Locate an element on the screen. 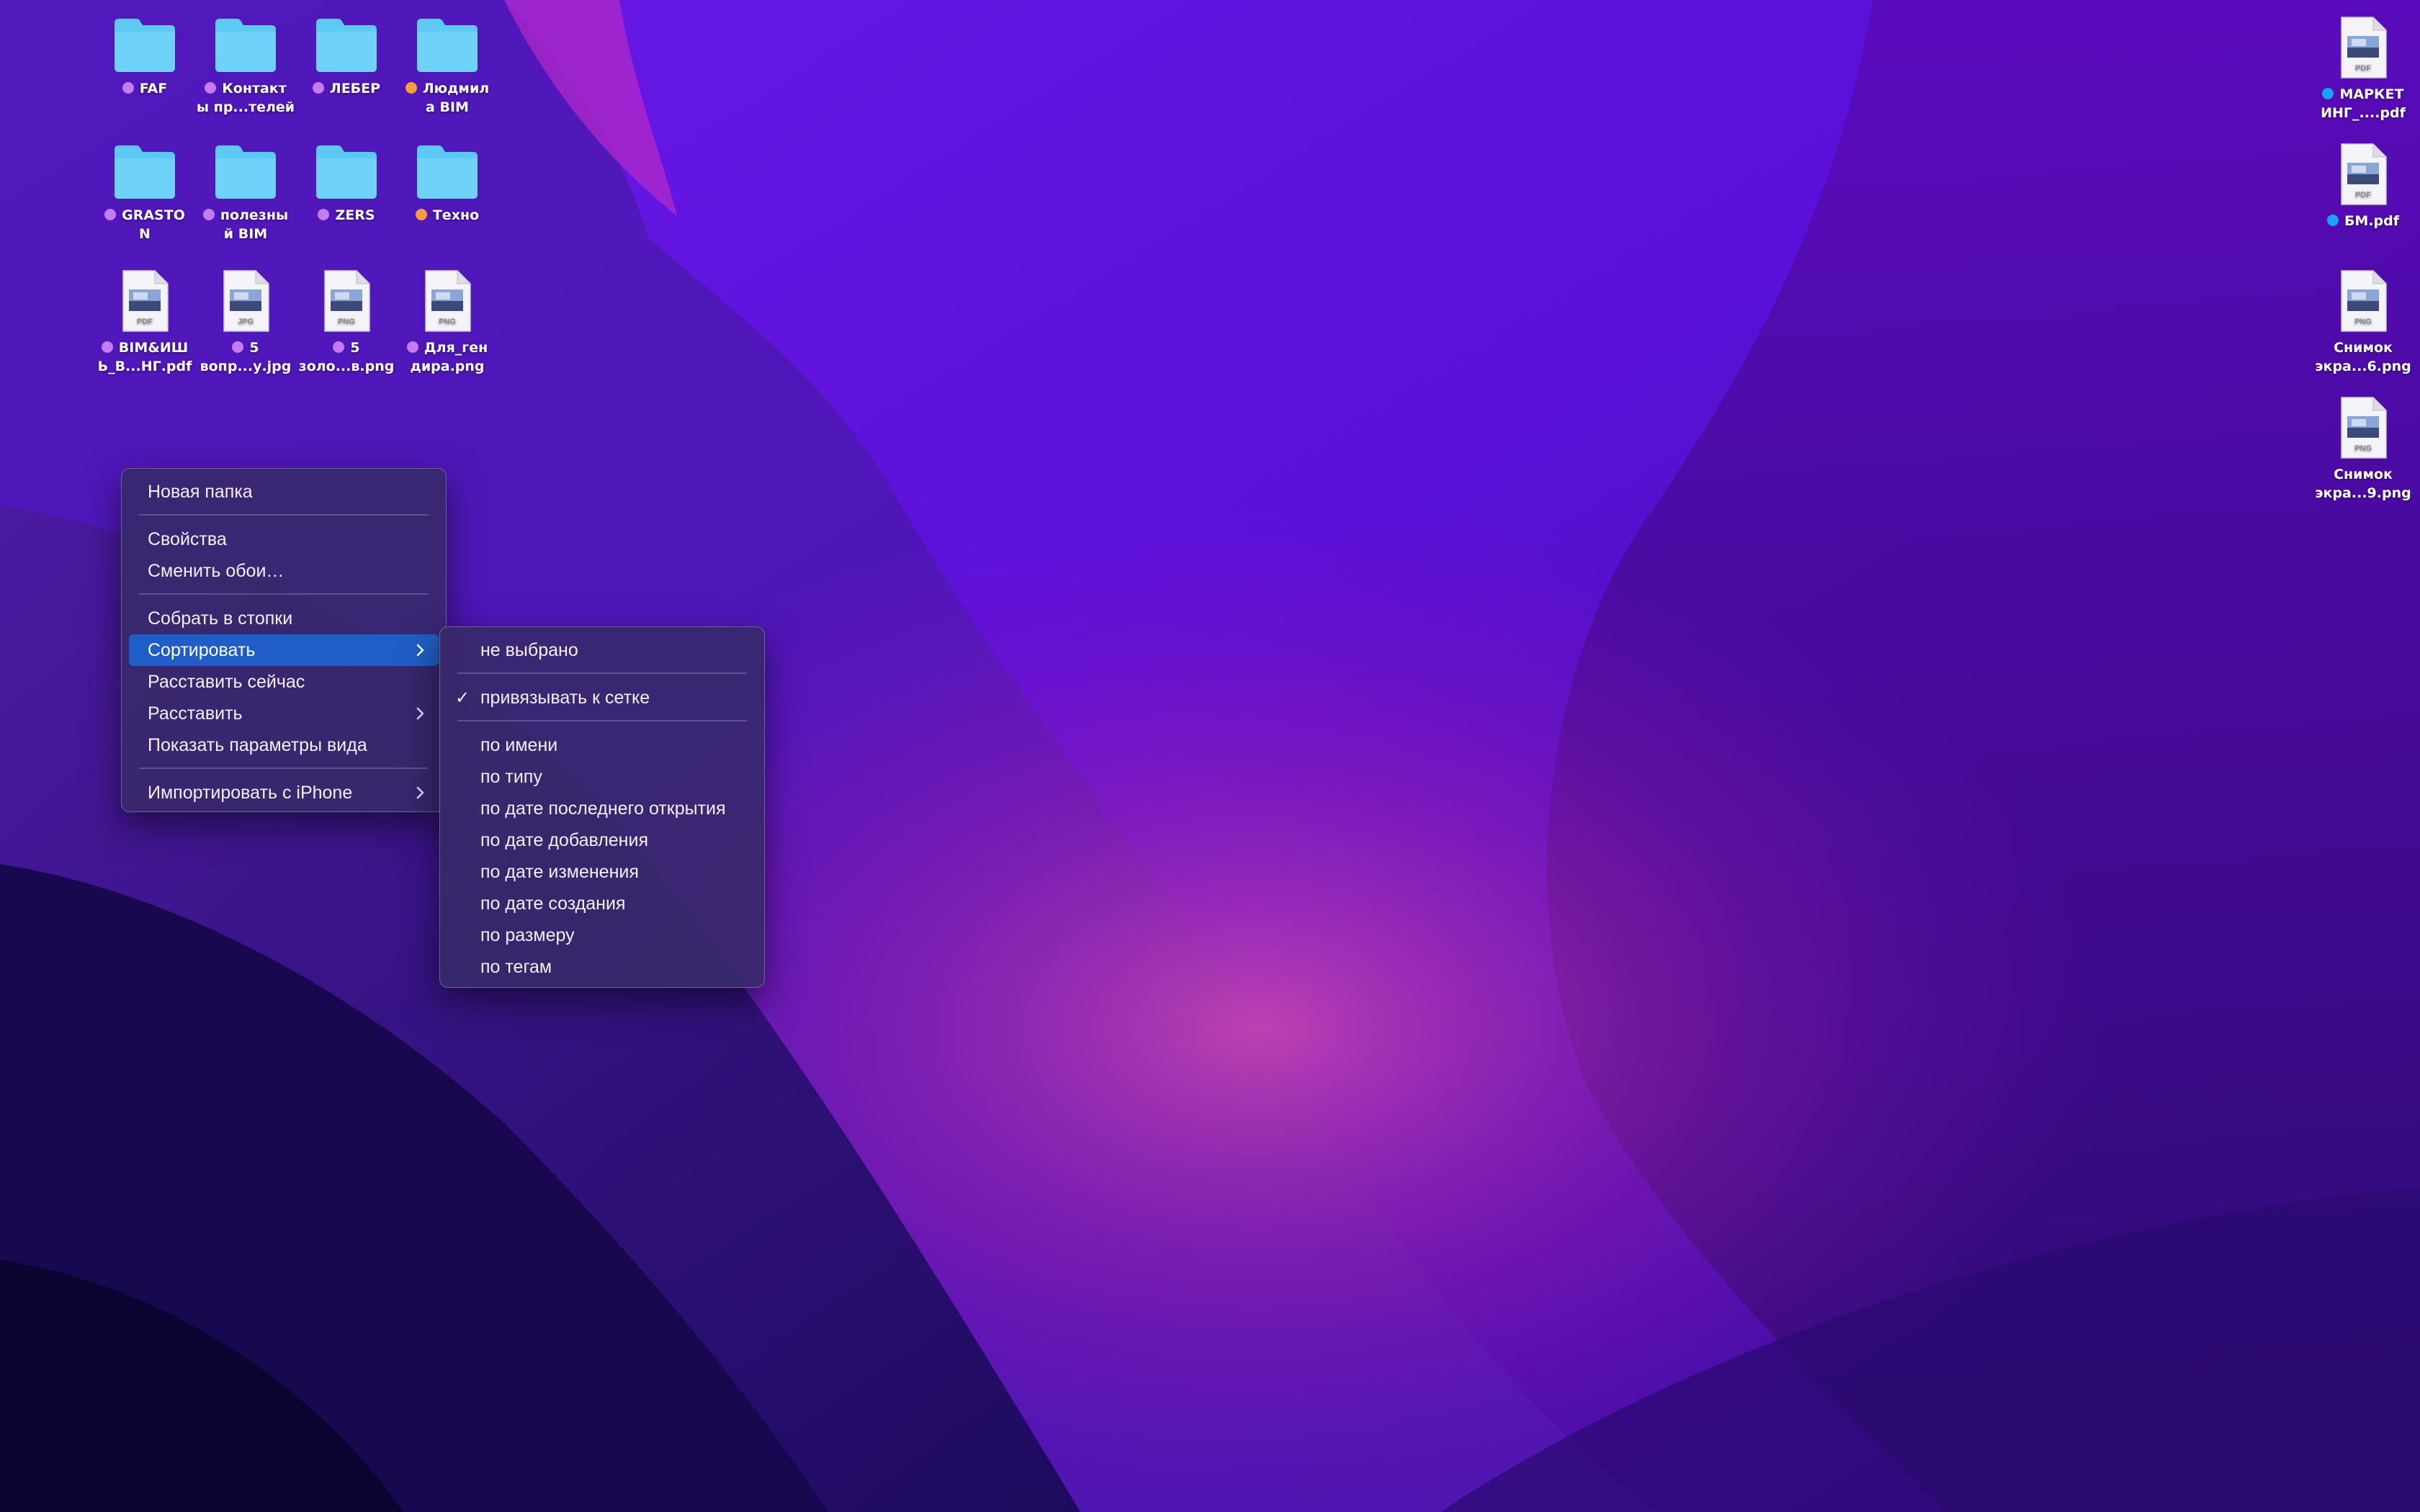 The image size is (2420, 1512). desktop-item-label: БМ.pdf is located at coordinates (2361, 221).